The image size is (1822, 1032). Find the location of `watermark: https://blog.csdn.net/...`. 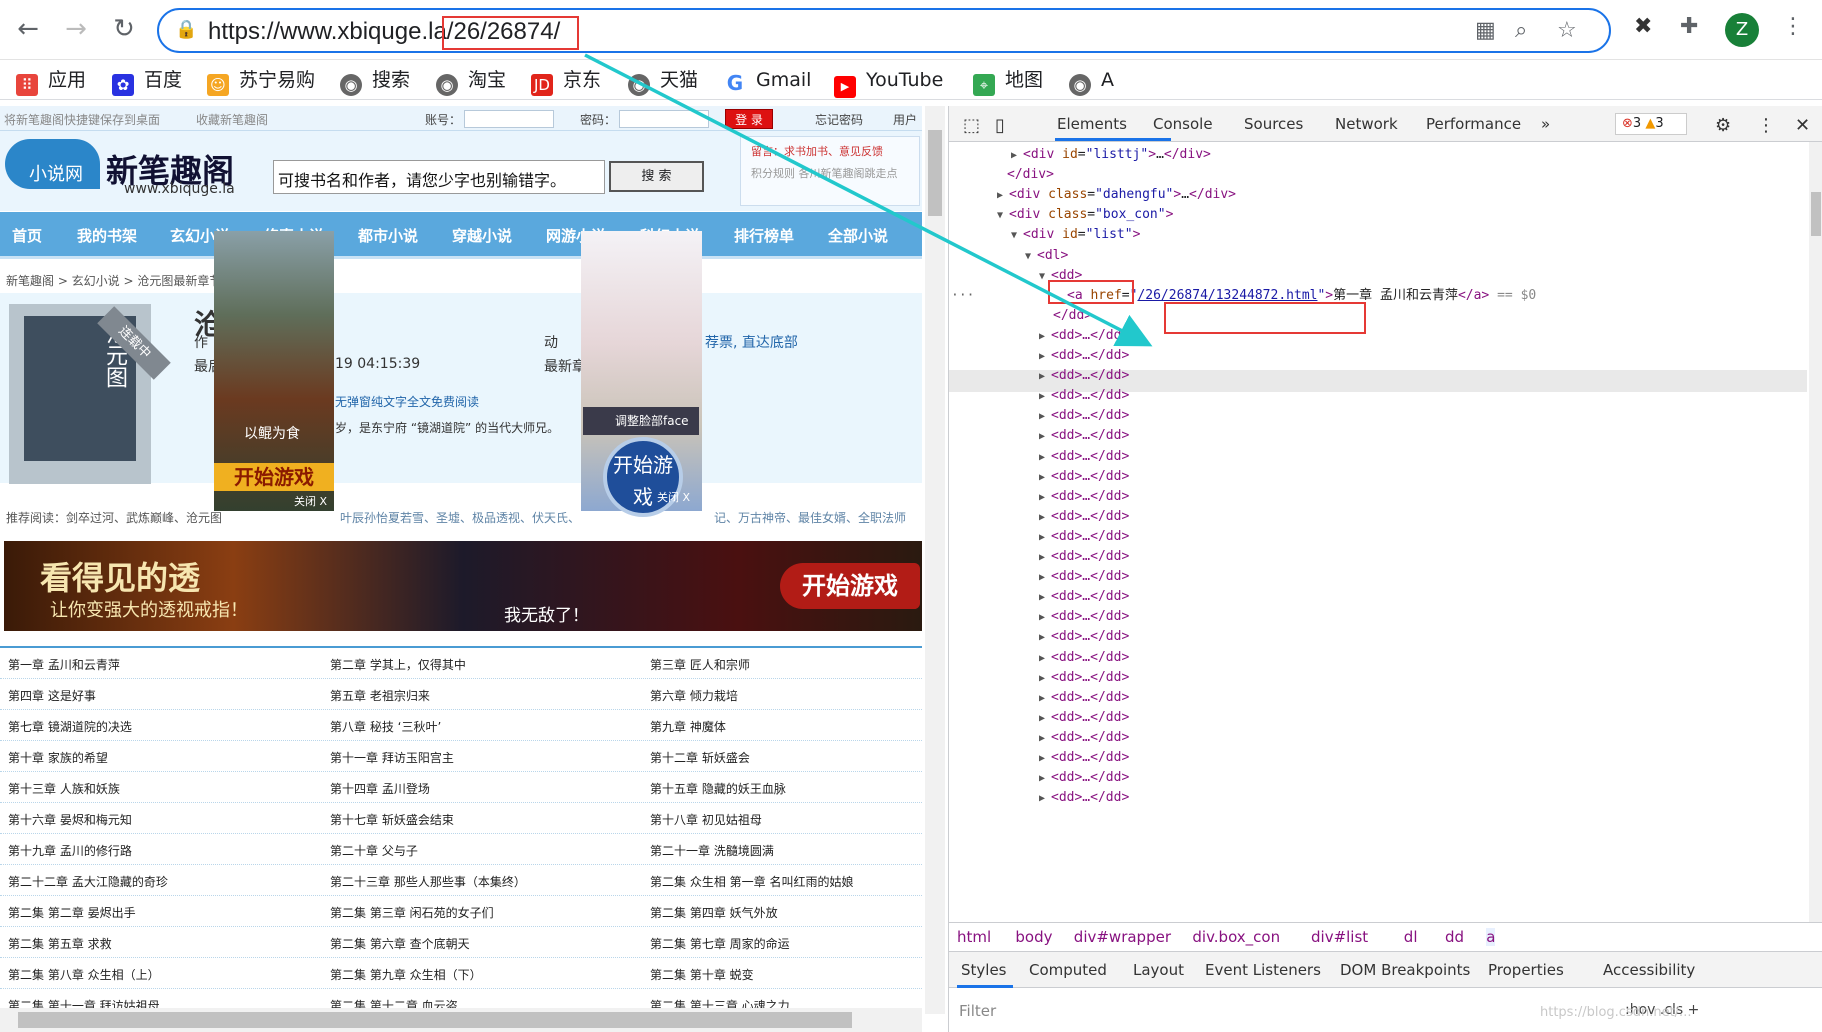

watermark: https://blog.csdn.net/... is located at coordinates (1616, 1012).